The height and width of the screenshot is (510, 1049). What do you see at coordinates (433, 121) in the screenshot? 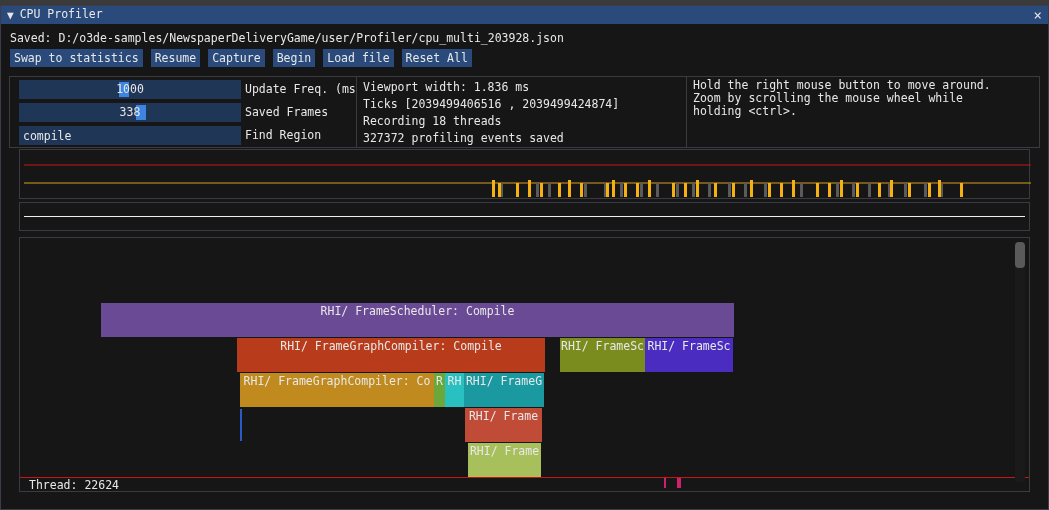
I see `info-text: Recording 18 threads` at bounding box center [433, 121].